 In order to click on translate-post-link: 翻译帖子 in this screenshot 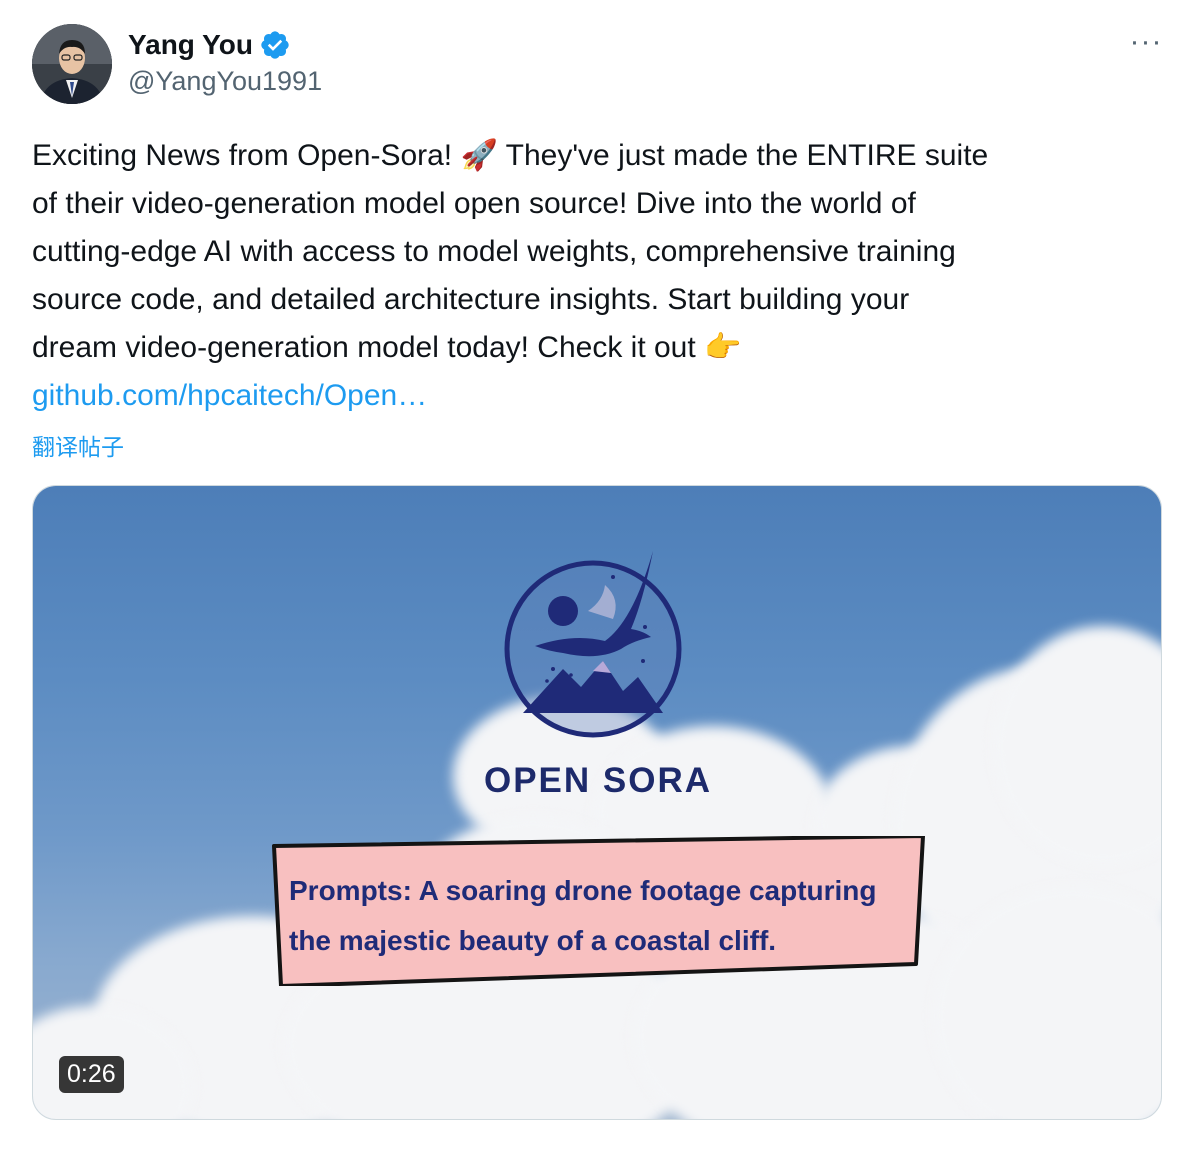, I will do `click(78, 445)`.